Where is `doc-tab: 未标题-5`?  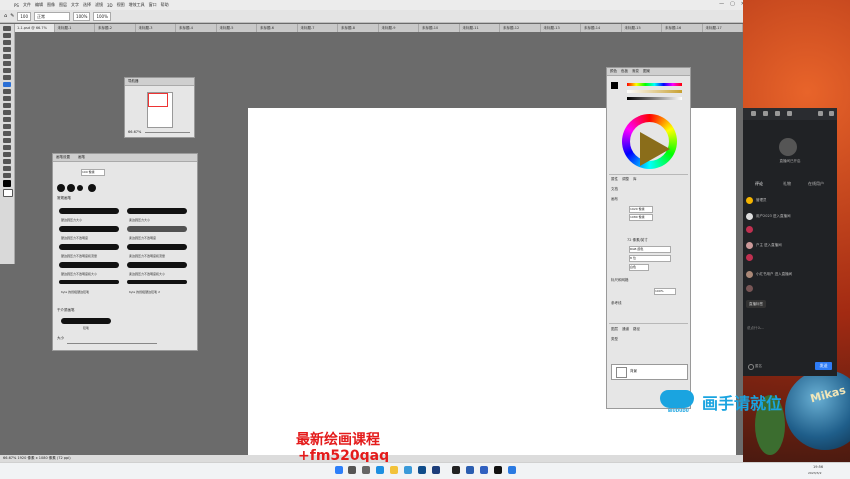
doc-tab: 未标题-5 is located at coordinates (237, 28).